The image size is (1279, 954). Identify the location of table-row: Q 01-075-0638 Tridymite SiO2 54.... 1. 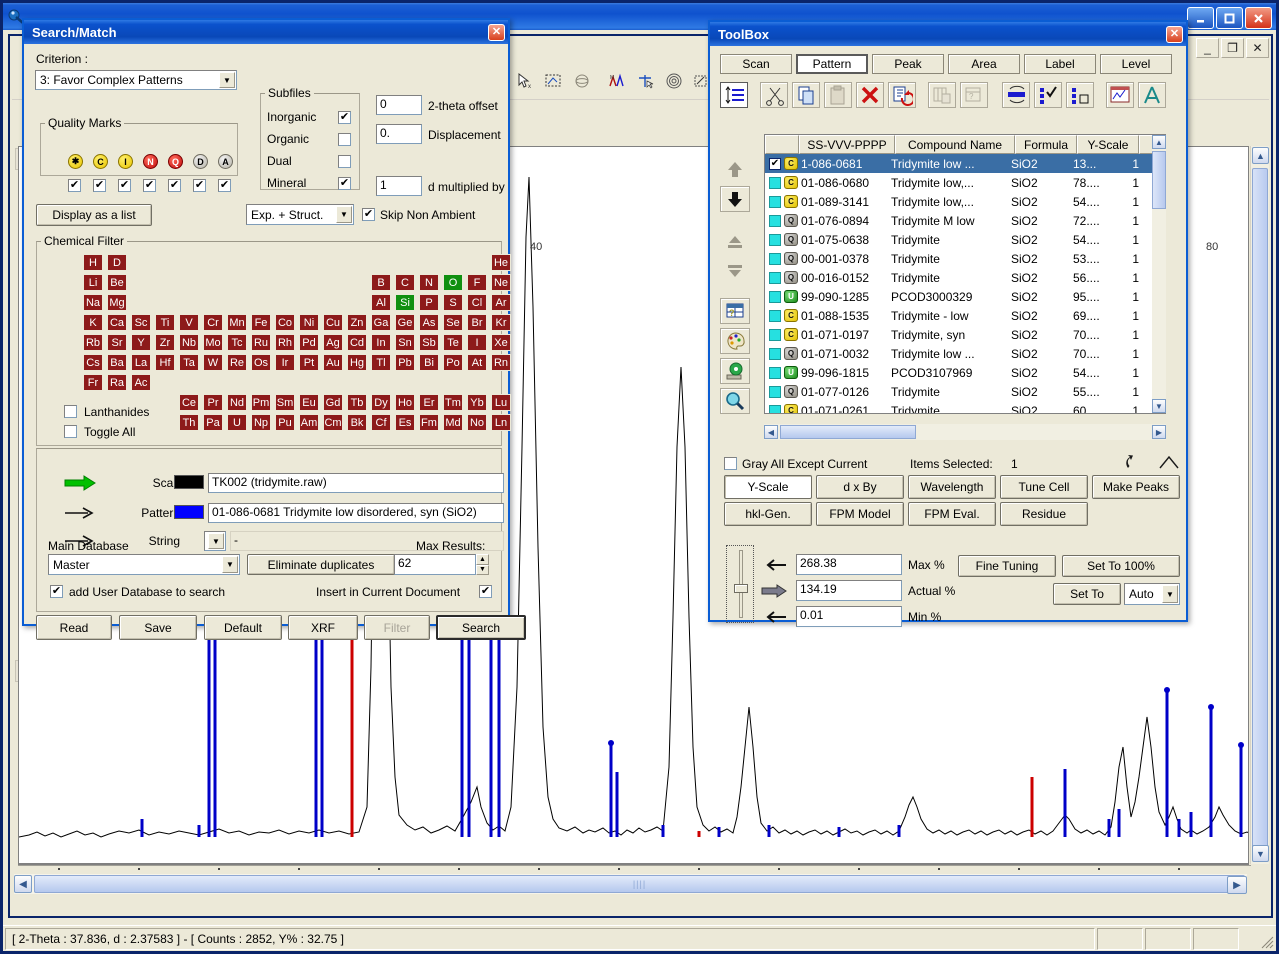
(965, 239).